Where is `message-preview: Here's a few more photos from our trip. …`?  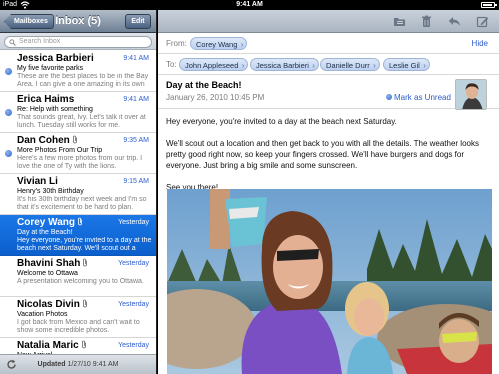 message-preview: Here's a few more photos from our trip. … is located at coordinates (80, 162).